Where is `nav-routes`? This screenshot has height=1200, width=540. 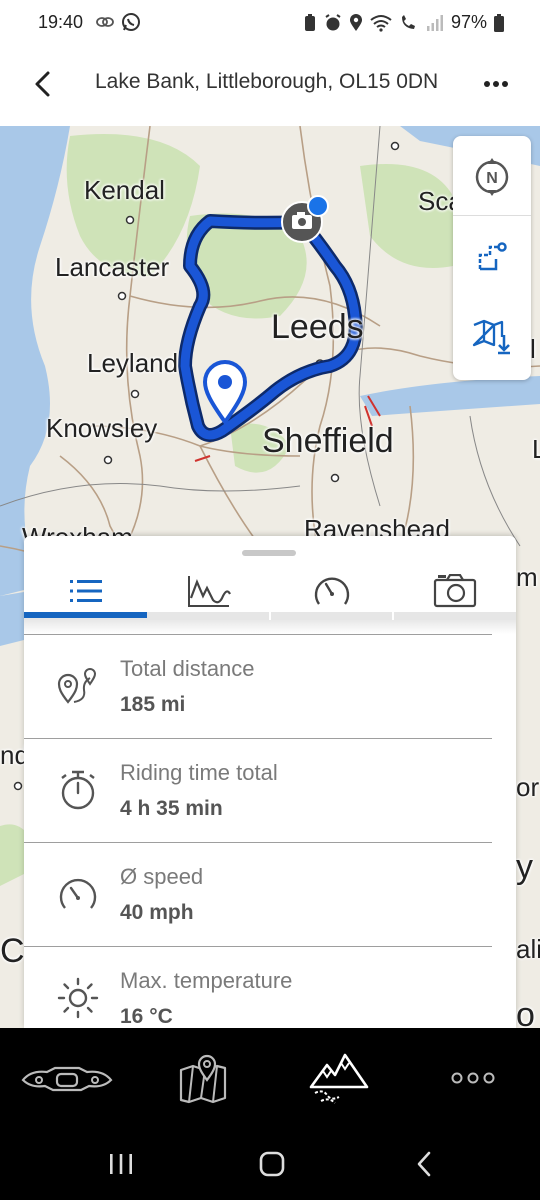 nav-routes is located at coordinates (339, 1078).